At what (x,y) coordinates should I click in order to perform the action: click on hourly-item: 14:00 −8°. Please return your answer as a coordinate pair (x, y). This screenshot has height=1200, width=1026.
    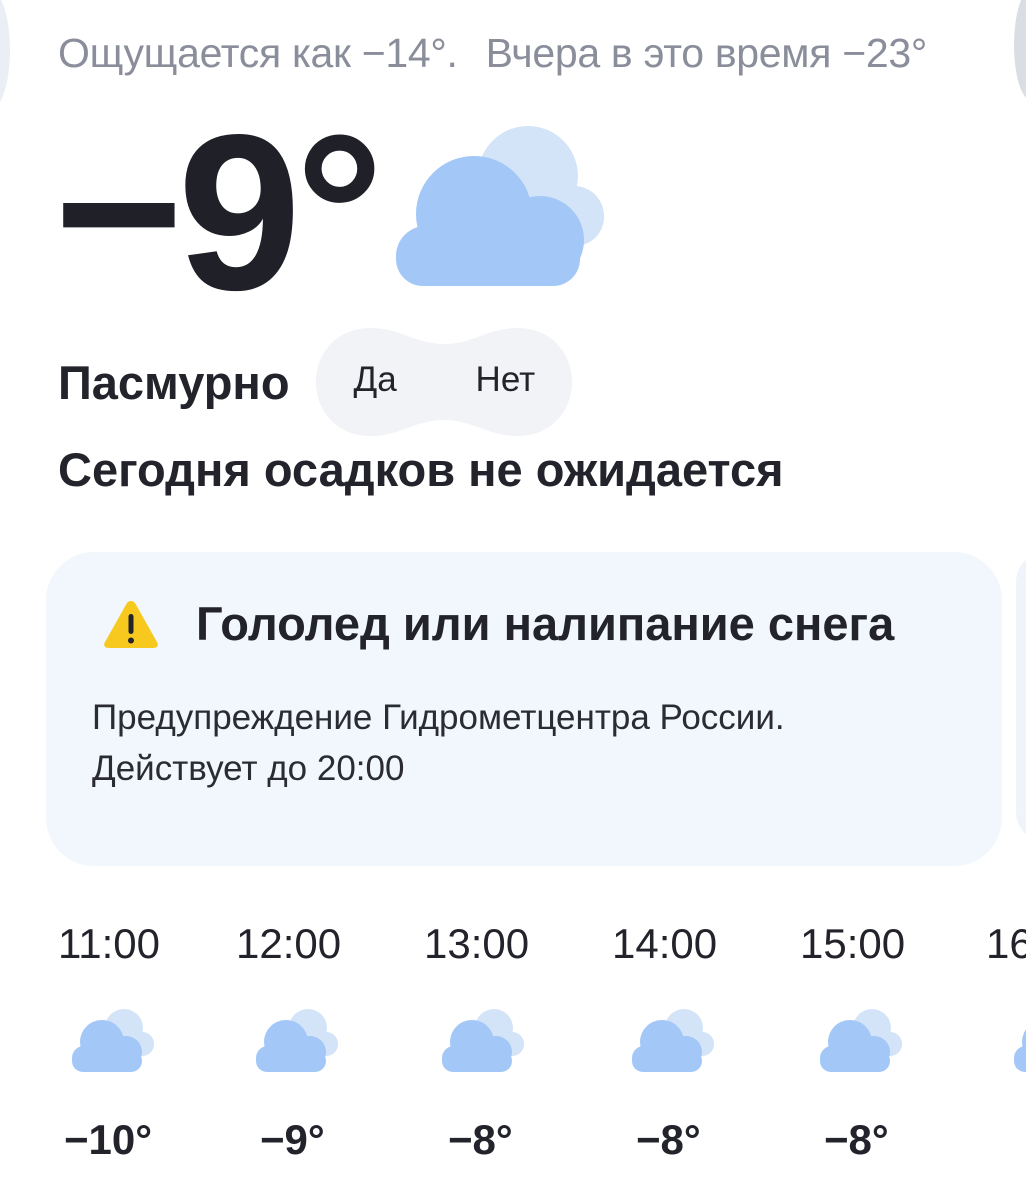
    Looking at the image, I should click on (682, 1041).